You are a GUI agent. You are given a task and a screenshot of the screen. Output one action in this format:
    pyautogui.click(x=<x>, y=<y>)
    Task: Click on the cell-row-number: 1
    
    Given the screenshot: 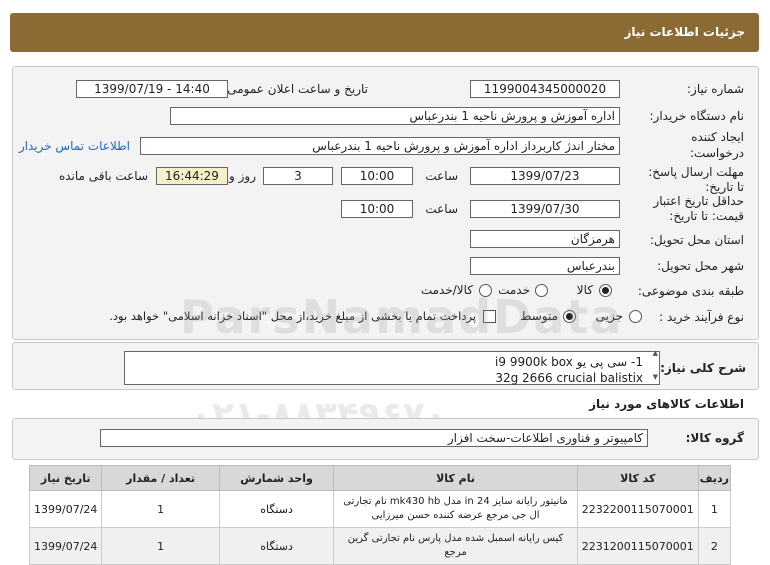 What is the action you would take?
    pyautogui.click(x=714, y=509)
    